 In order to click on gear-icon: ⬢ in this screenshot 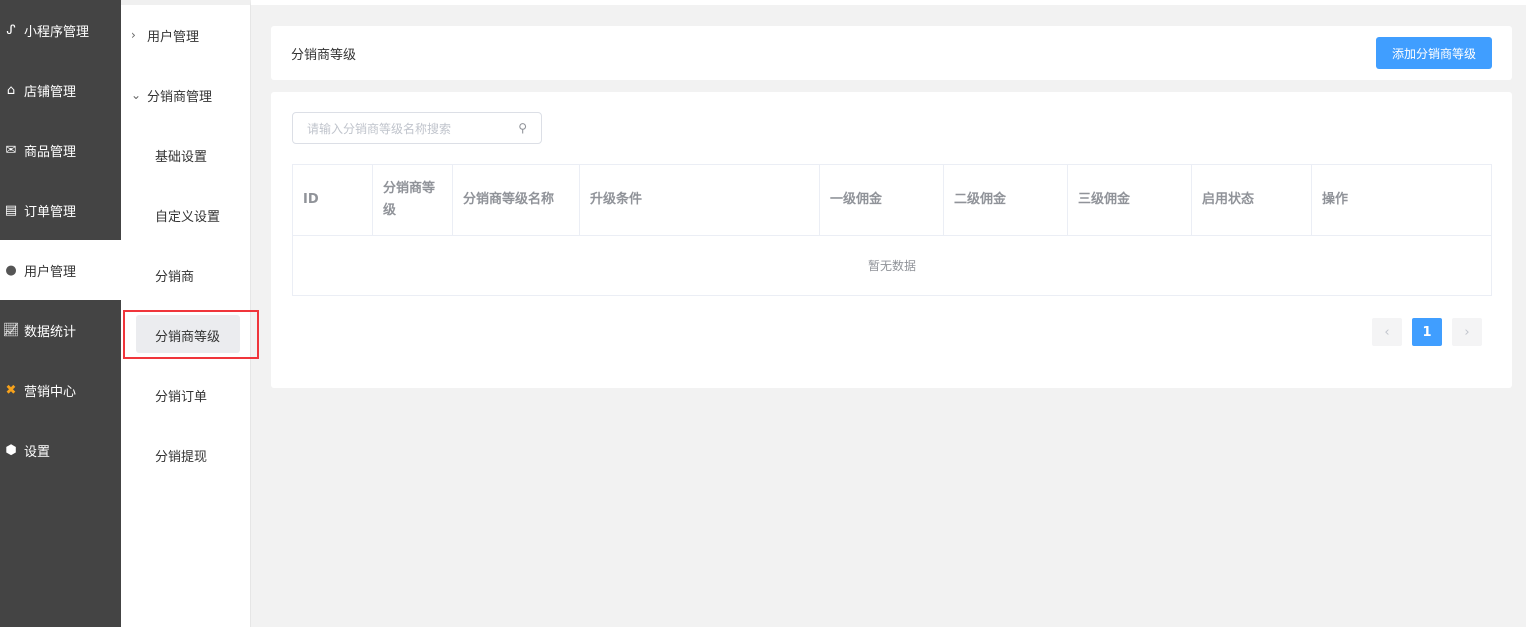, I will do `click(11, 450)`.